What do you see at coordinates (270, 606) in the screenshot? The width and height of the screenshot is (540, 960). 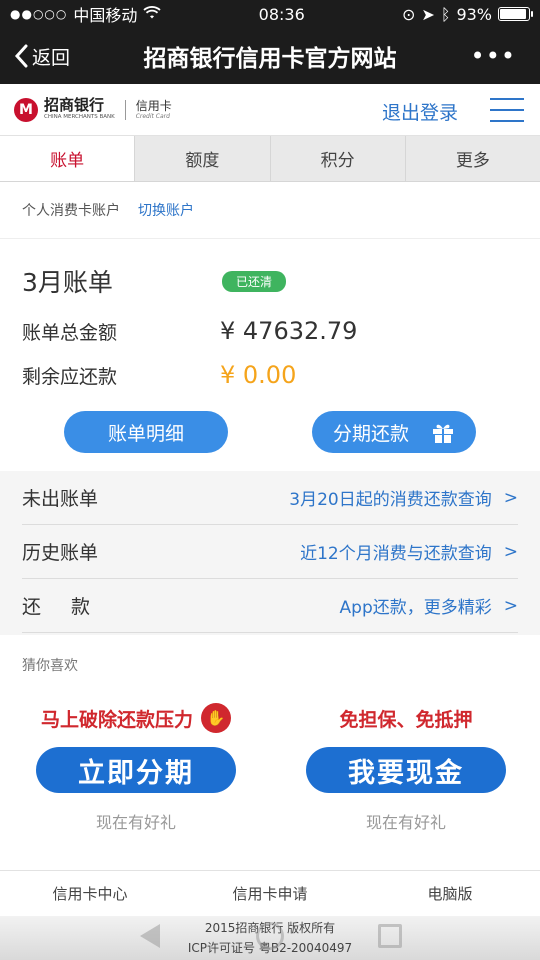 I see `list-item-repay: 还款 App还款，更多精彩 >` at bounding box center [270, 606].